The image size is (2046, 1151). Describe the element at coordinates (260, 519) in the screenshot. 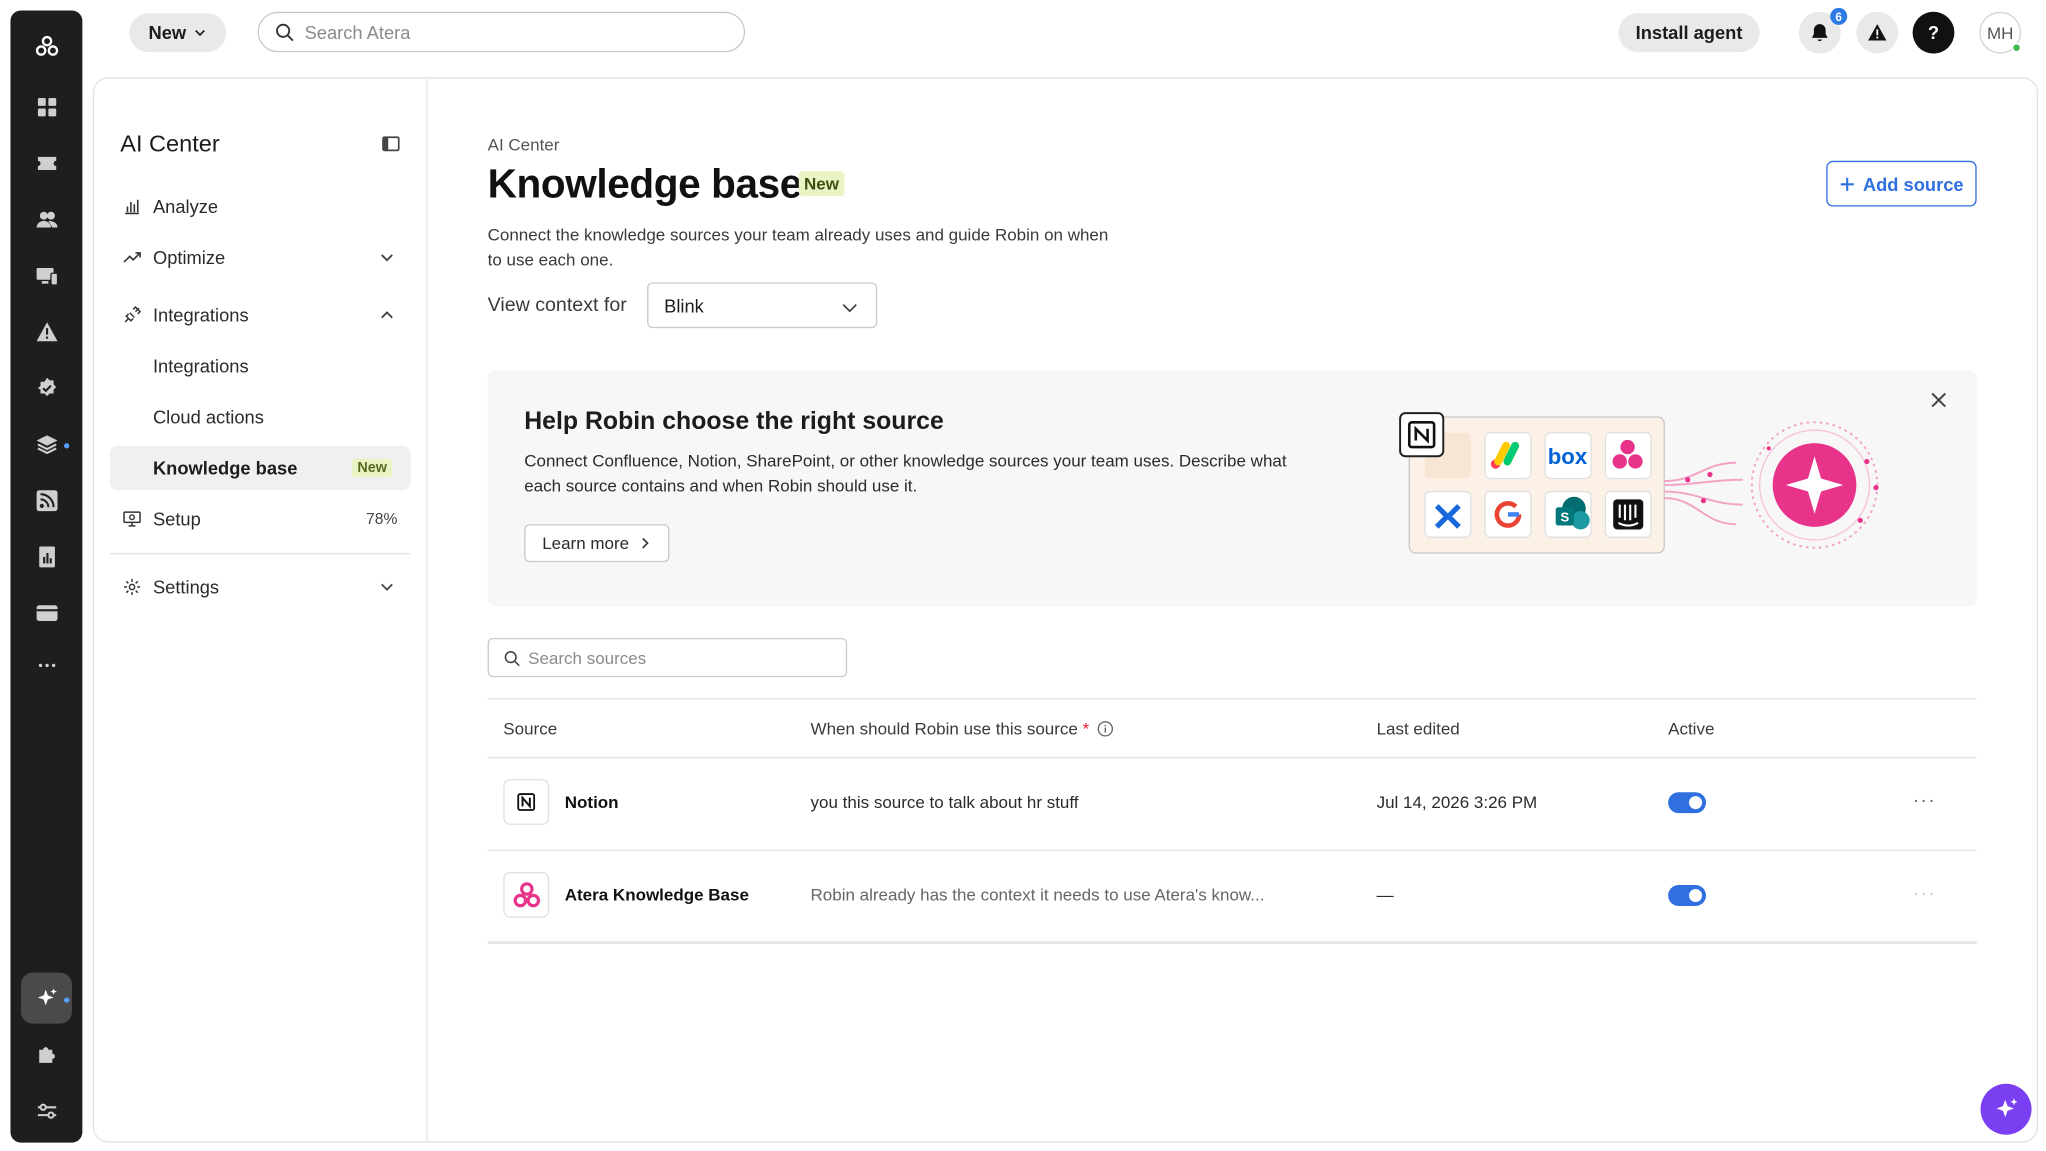

I see `nav-setup: Setup 78%` at that location.